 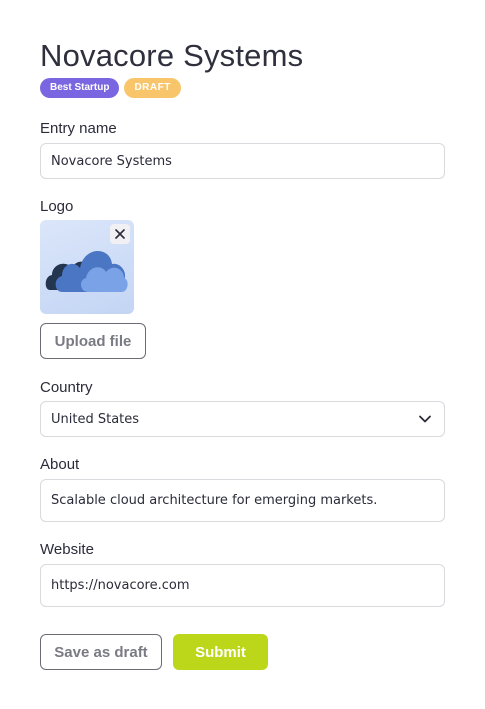 What do you see at coordinates (78, 128) in the screenshot?
I see `entry-name-label: Entry name` at bounding box center [78, 128].